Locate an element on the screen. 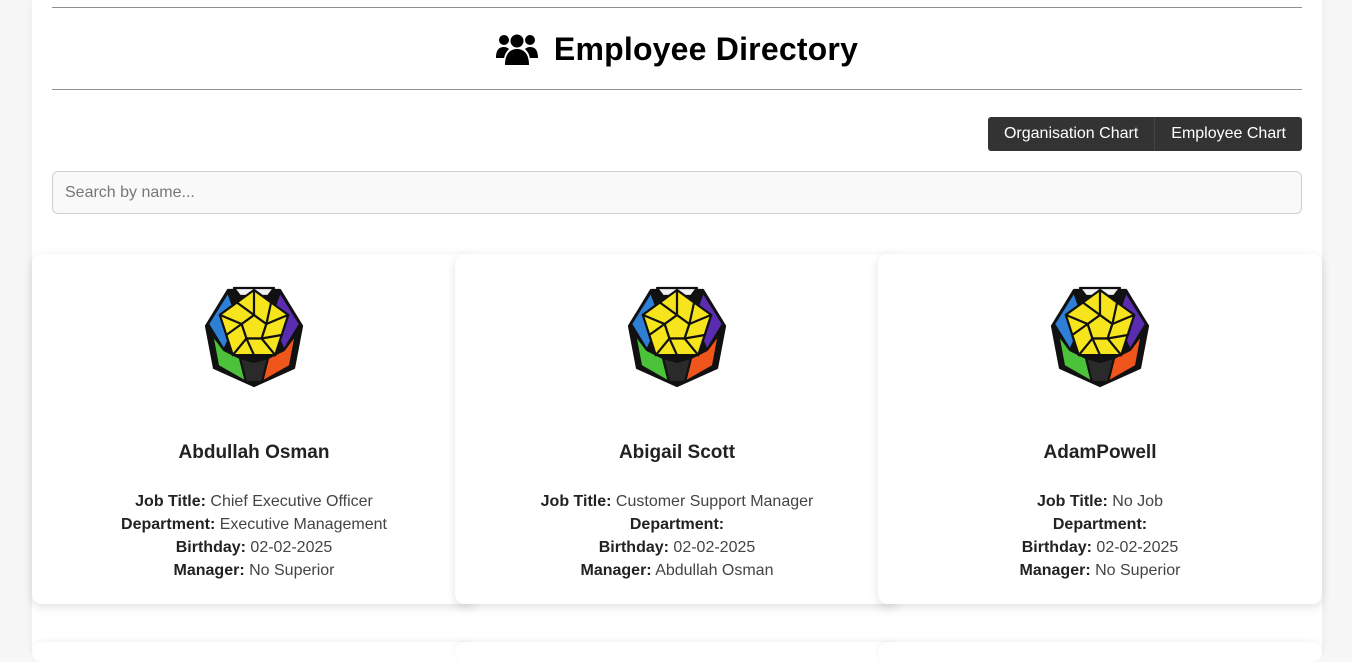 The width and height of the screenshot is (1352, 662). page-header: Employee Directory is located at coordinates (677, 49).